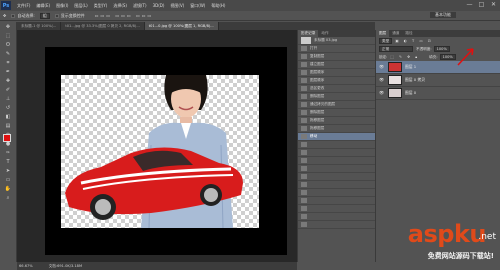  What do you see at coordinates (80, 6) in the screenshot?
I see `menu-item-3: 图层(L)` at bounding box center [80, 6].